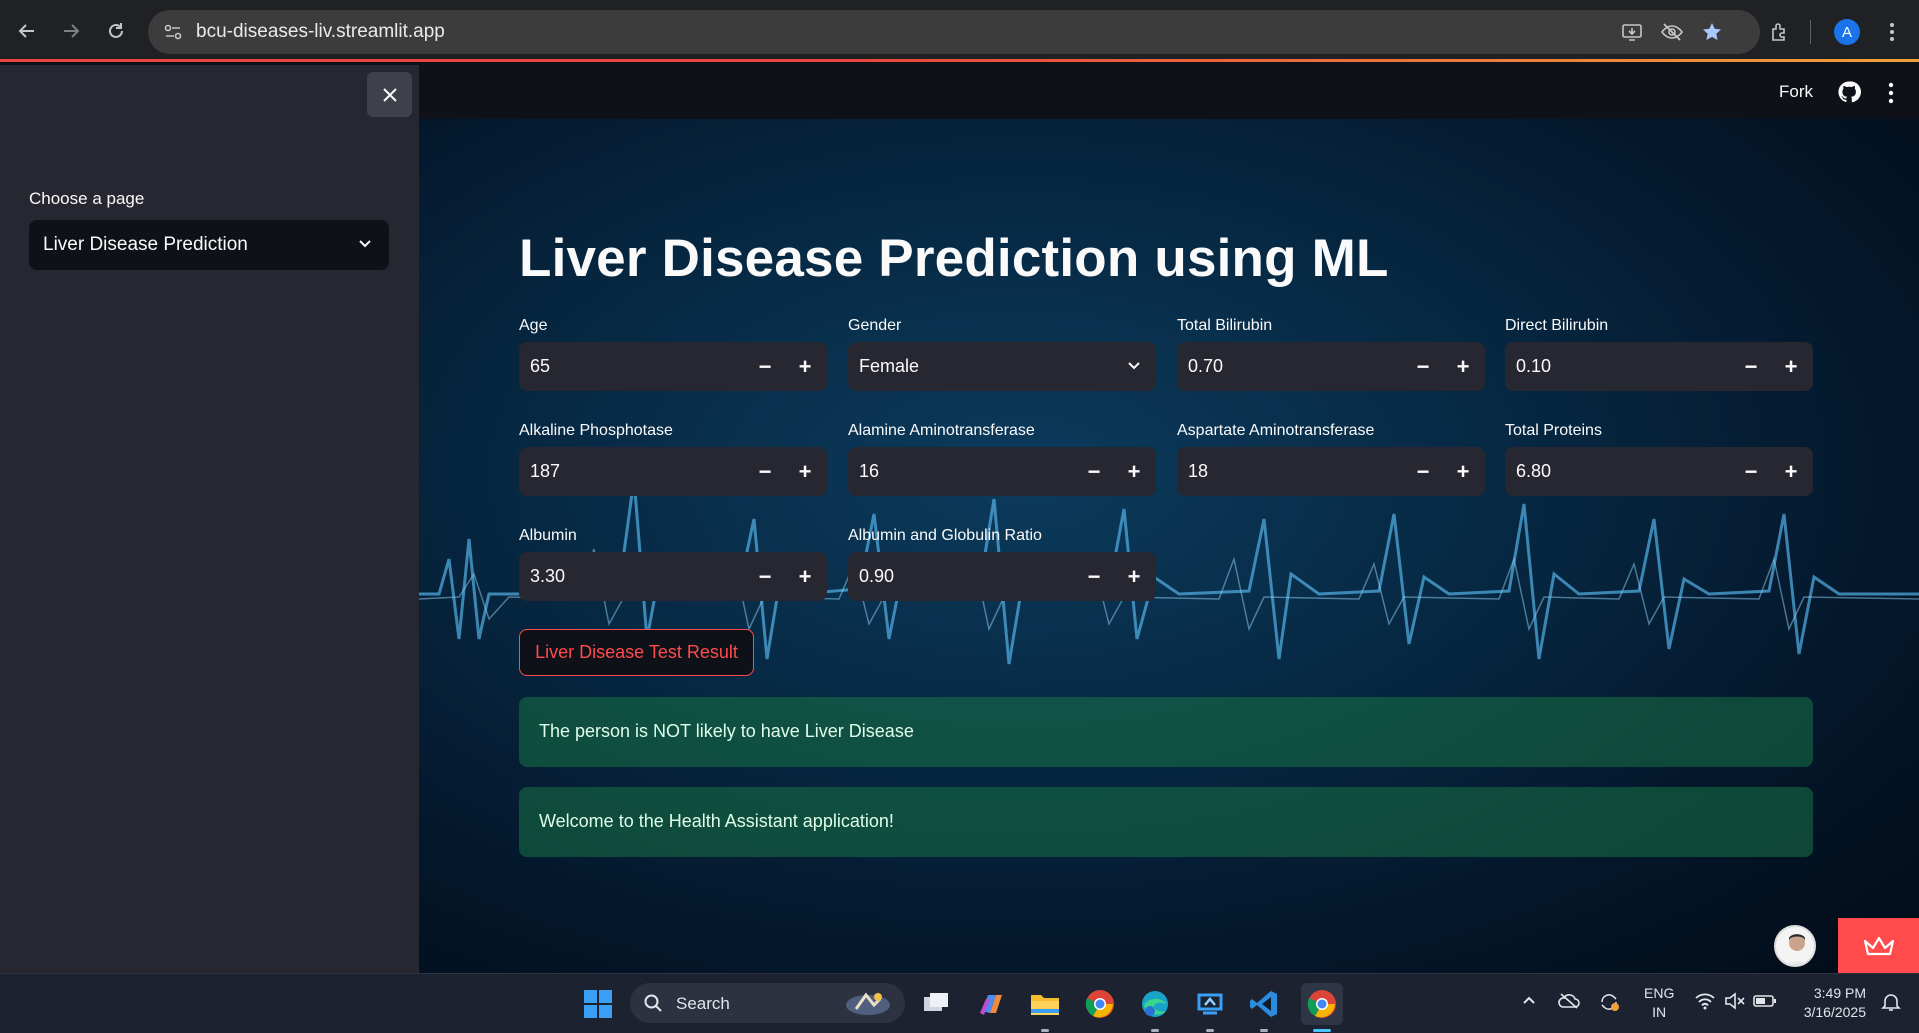  Describe the element at coordinates (1002, 366) in the screenshot. I see `gender-select: Female` at that location.